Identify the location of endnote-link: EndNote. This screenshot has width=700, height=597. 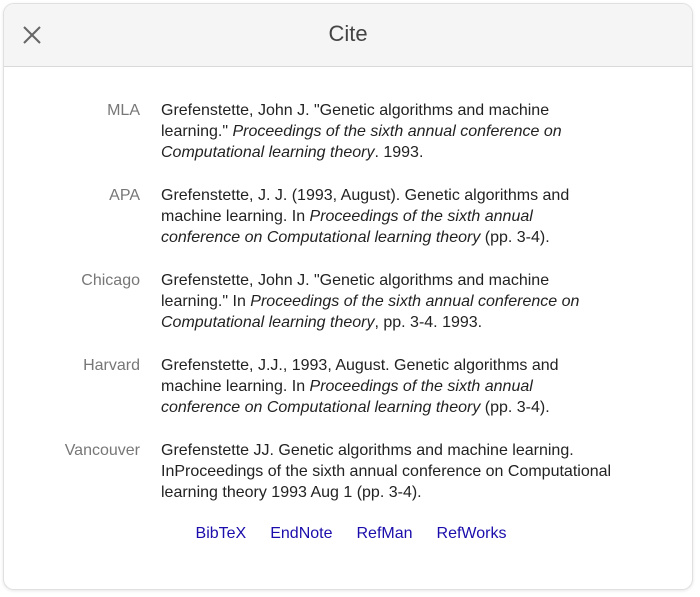
(301, 534).